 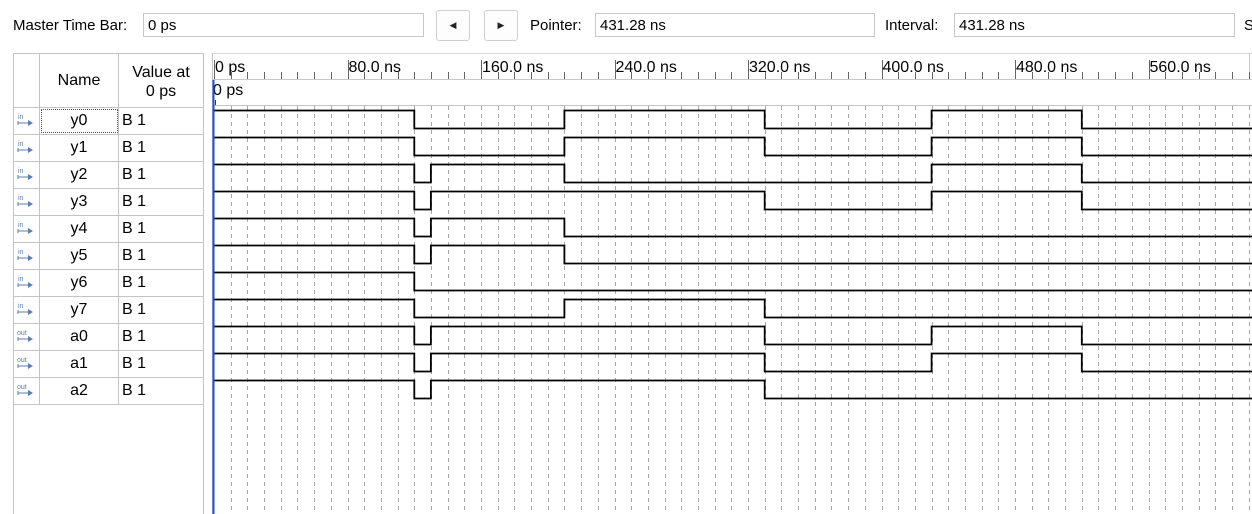 What do you see at coordinates (733, 335) in the screenshot?
I see `waveform-a0` at bounding box center [733, 335].